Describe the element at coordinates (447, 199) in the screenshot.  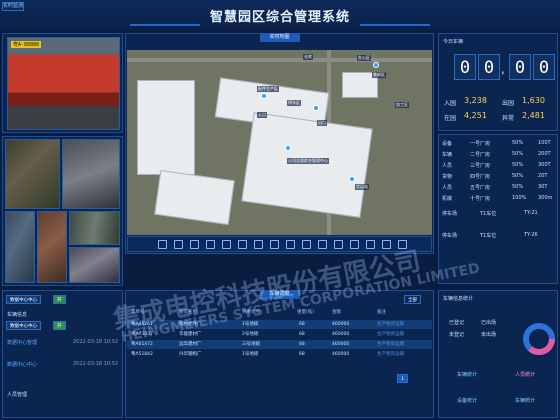
I see `right-table-cell: 机械` at that location.